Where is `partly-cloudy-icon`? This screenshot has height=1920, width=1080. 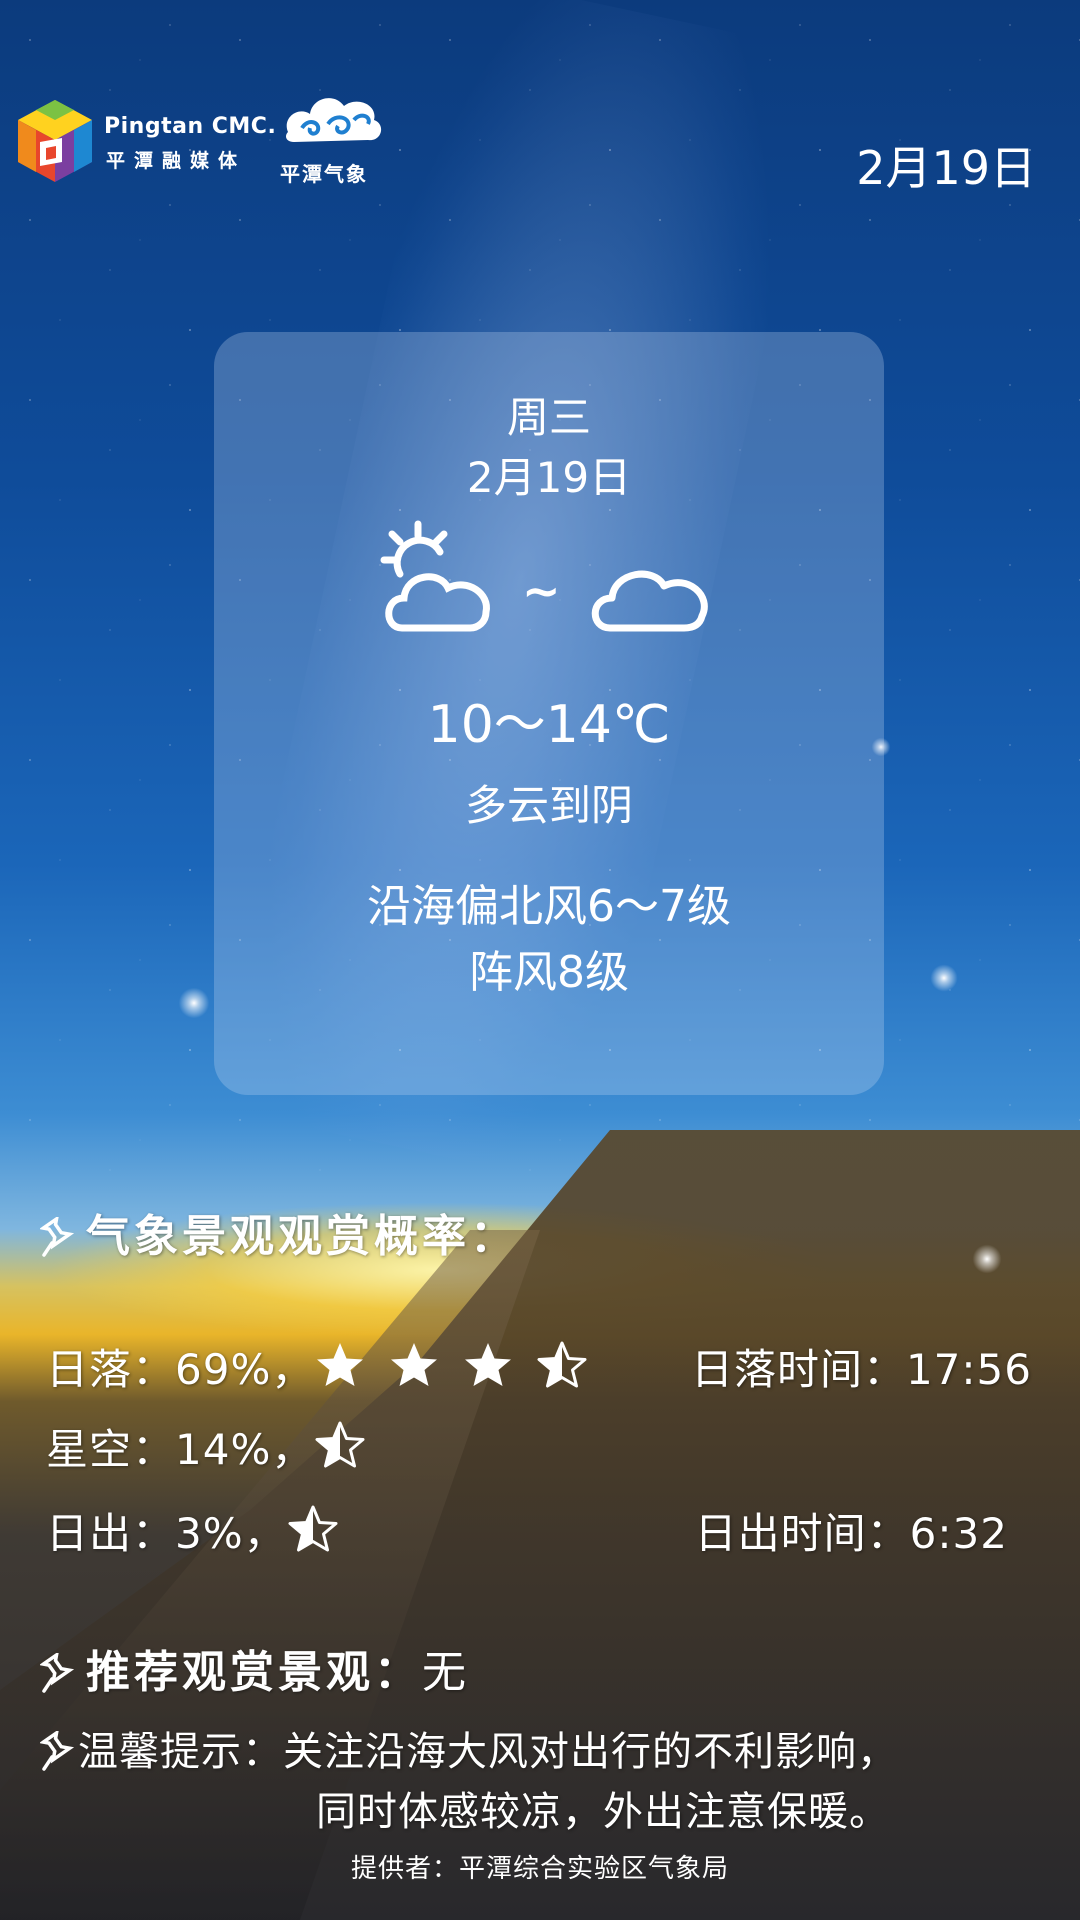
partly-cloudy-icon is located at coordinates (435, 576).